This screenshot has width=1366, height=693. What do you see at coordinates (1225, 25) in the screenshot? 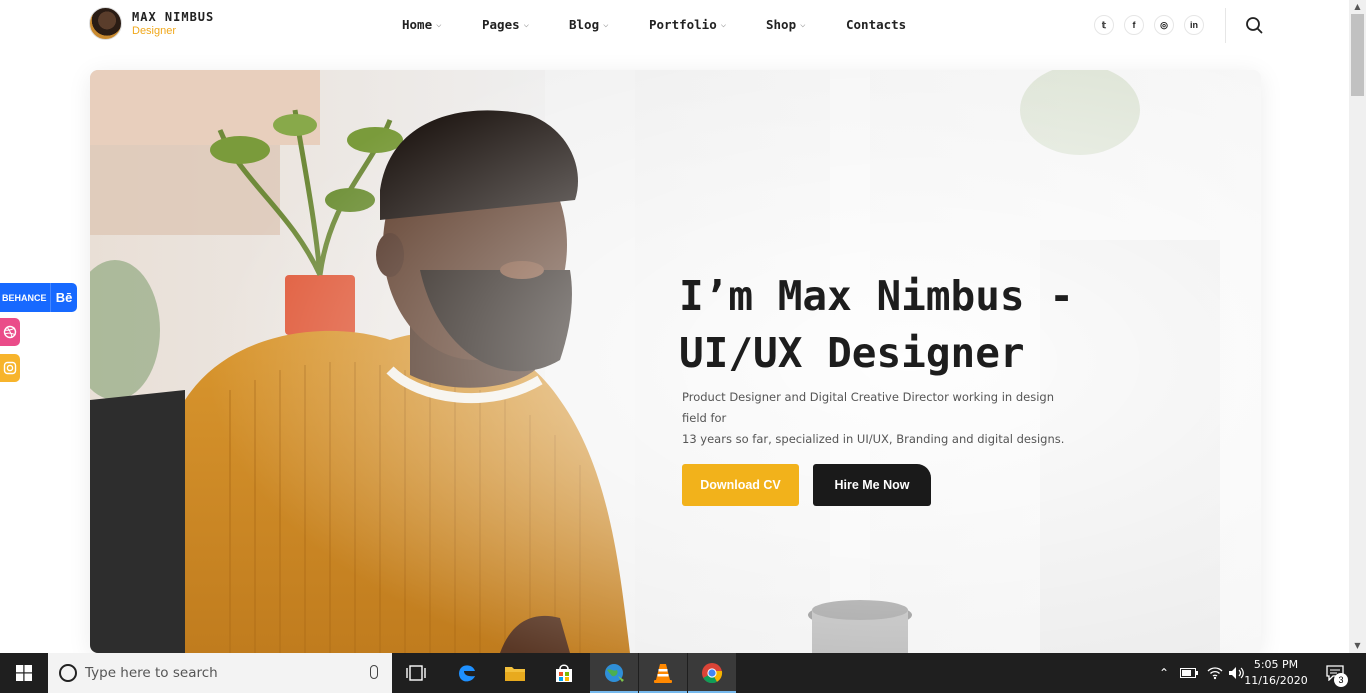
I see `header-divider` at bounding box center [1225, 25].